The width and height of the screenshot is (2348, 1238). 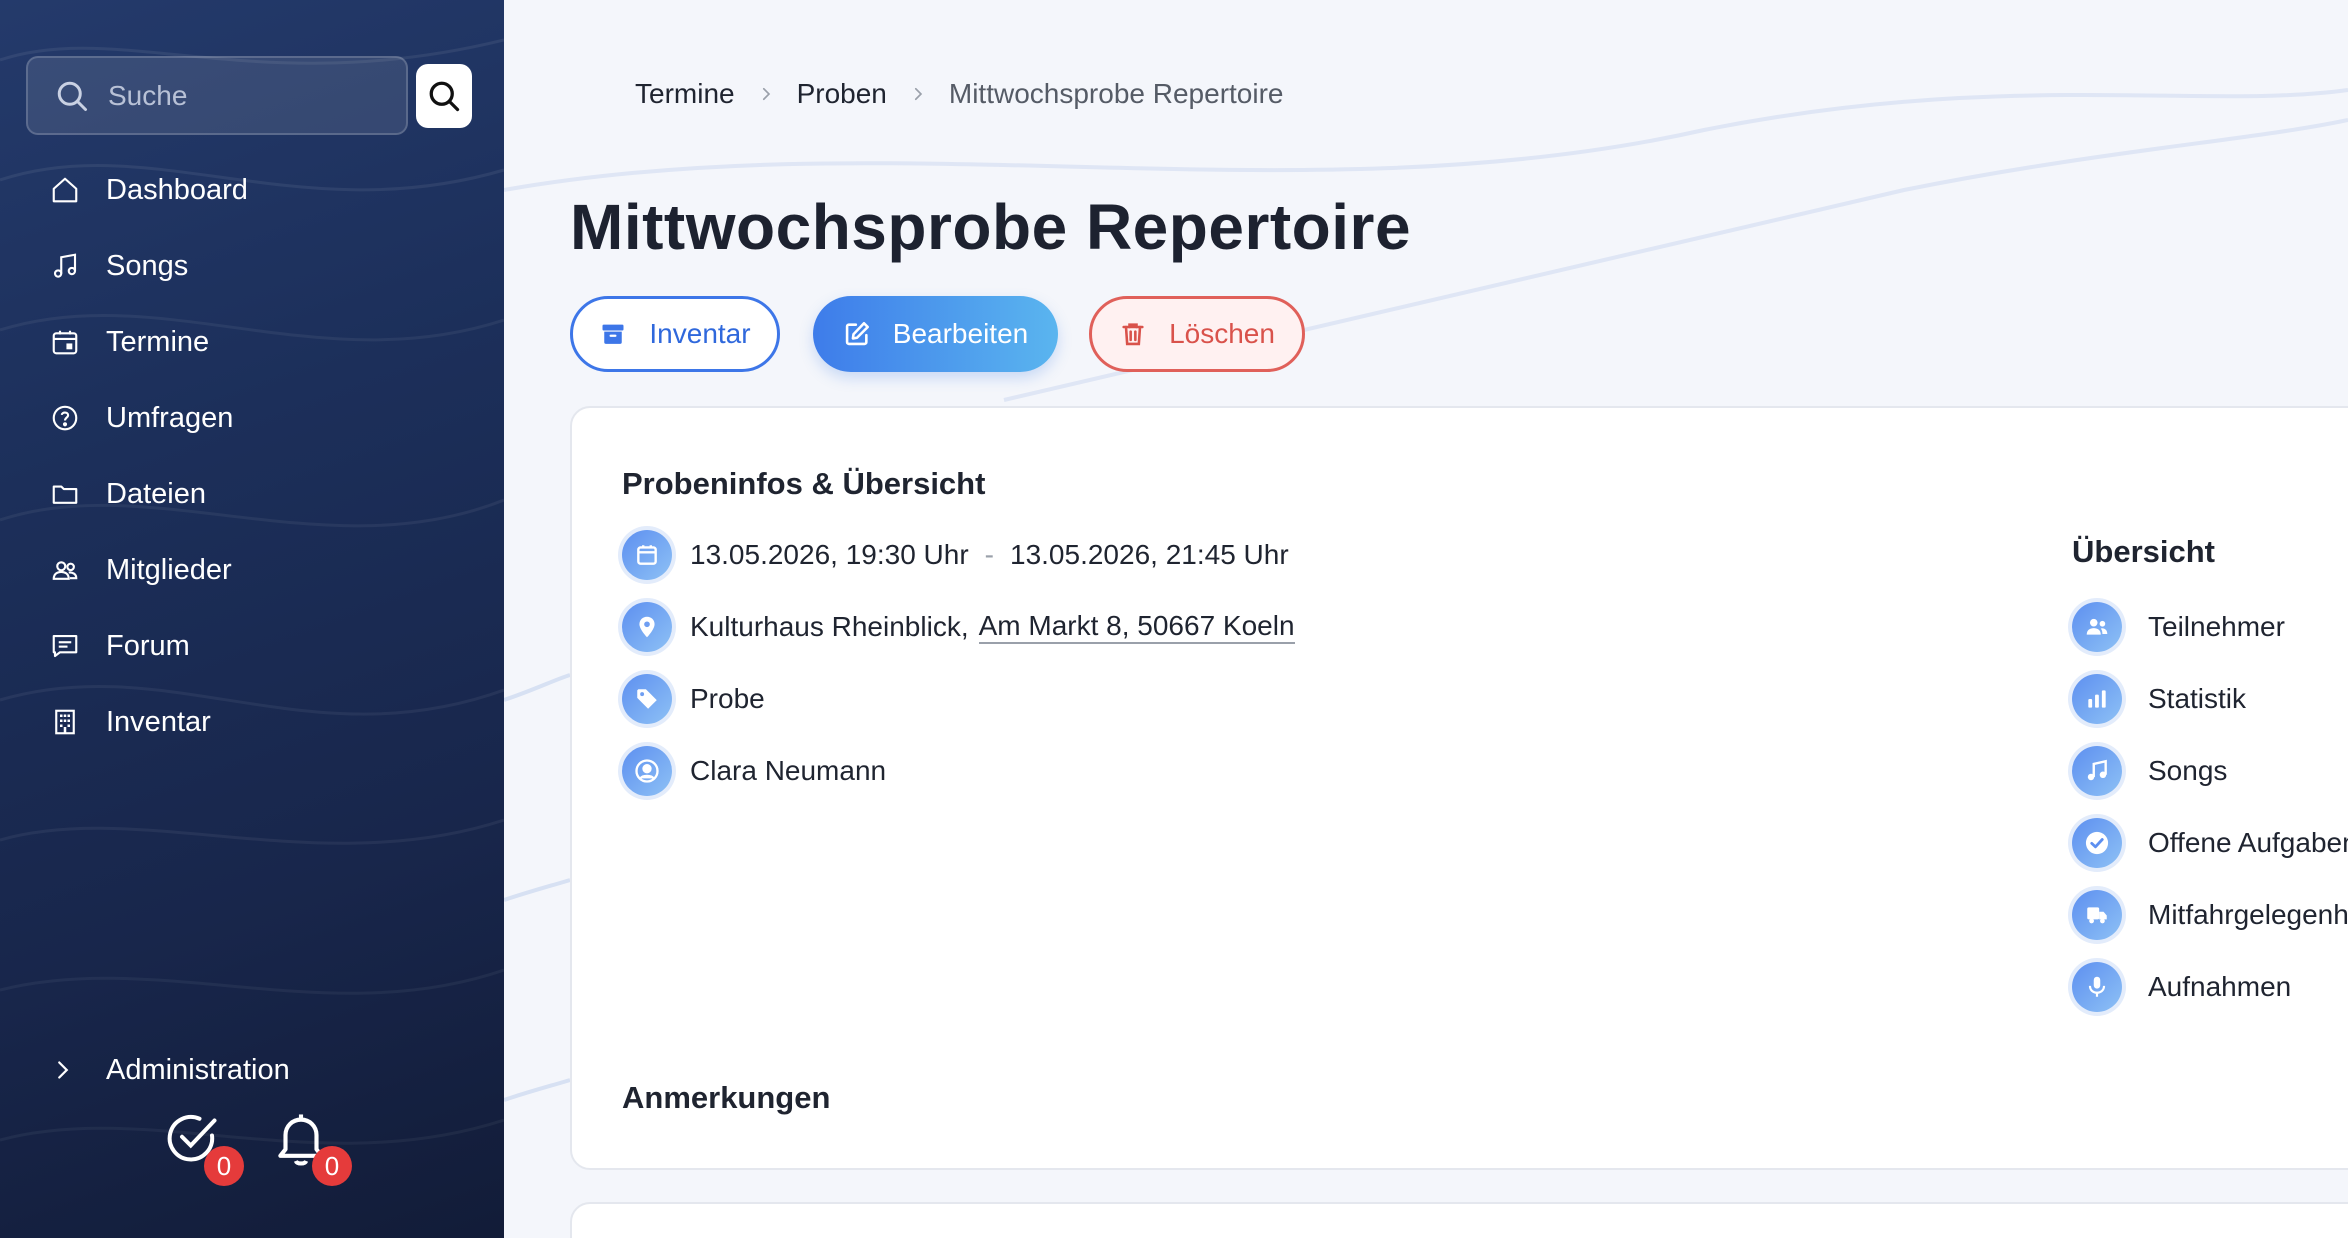 What do you see at coordinates (2097, 915) in the screenshot?
I see `truck-icon` at bounding box center [2097, 915].